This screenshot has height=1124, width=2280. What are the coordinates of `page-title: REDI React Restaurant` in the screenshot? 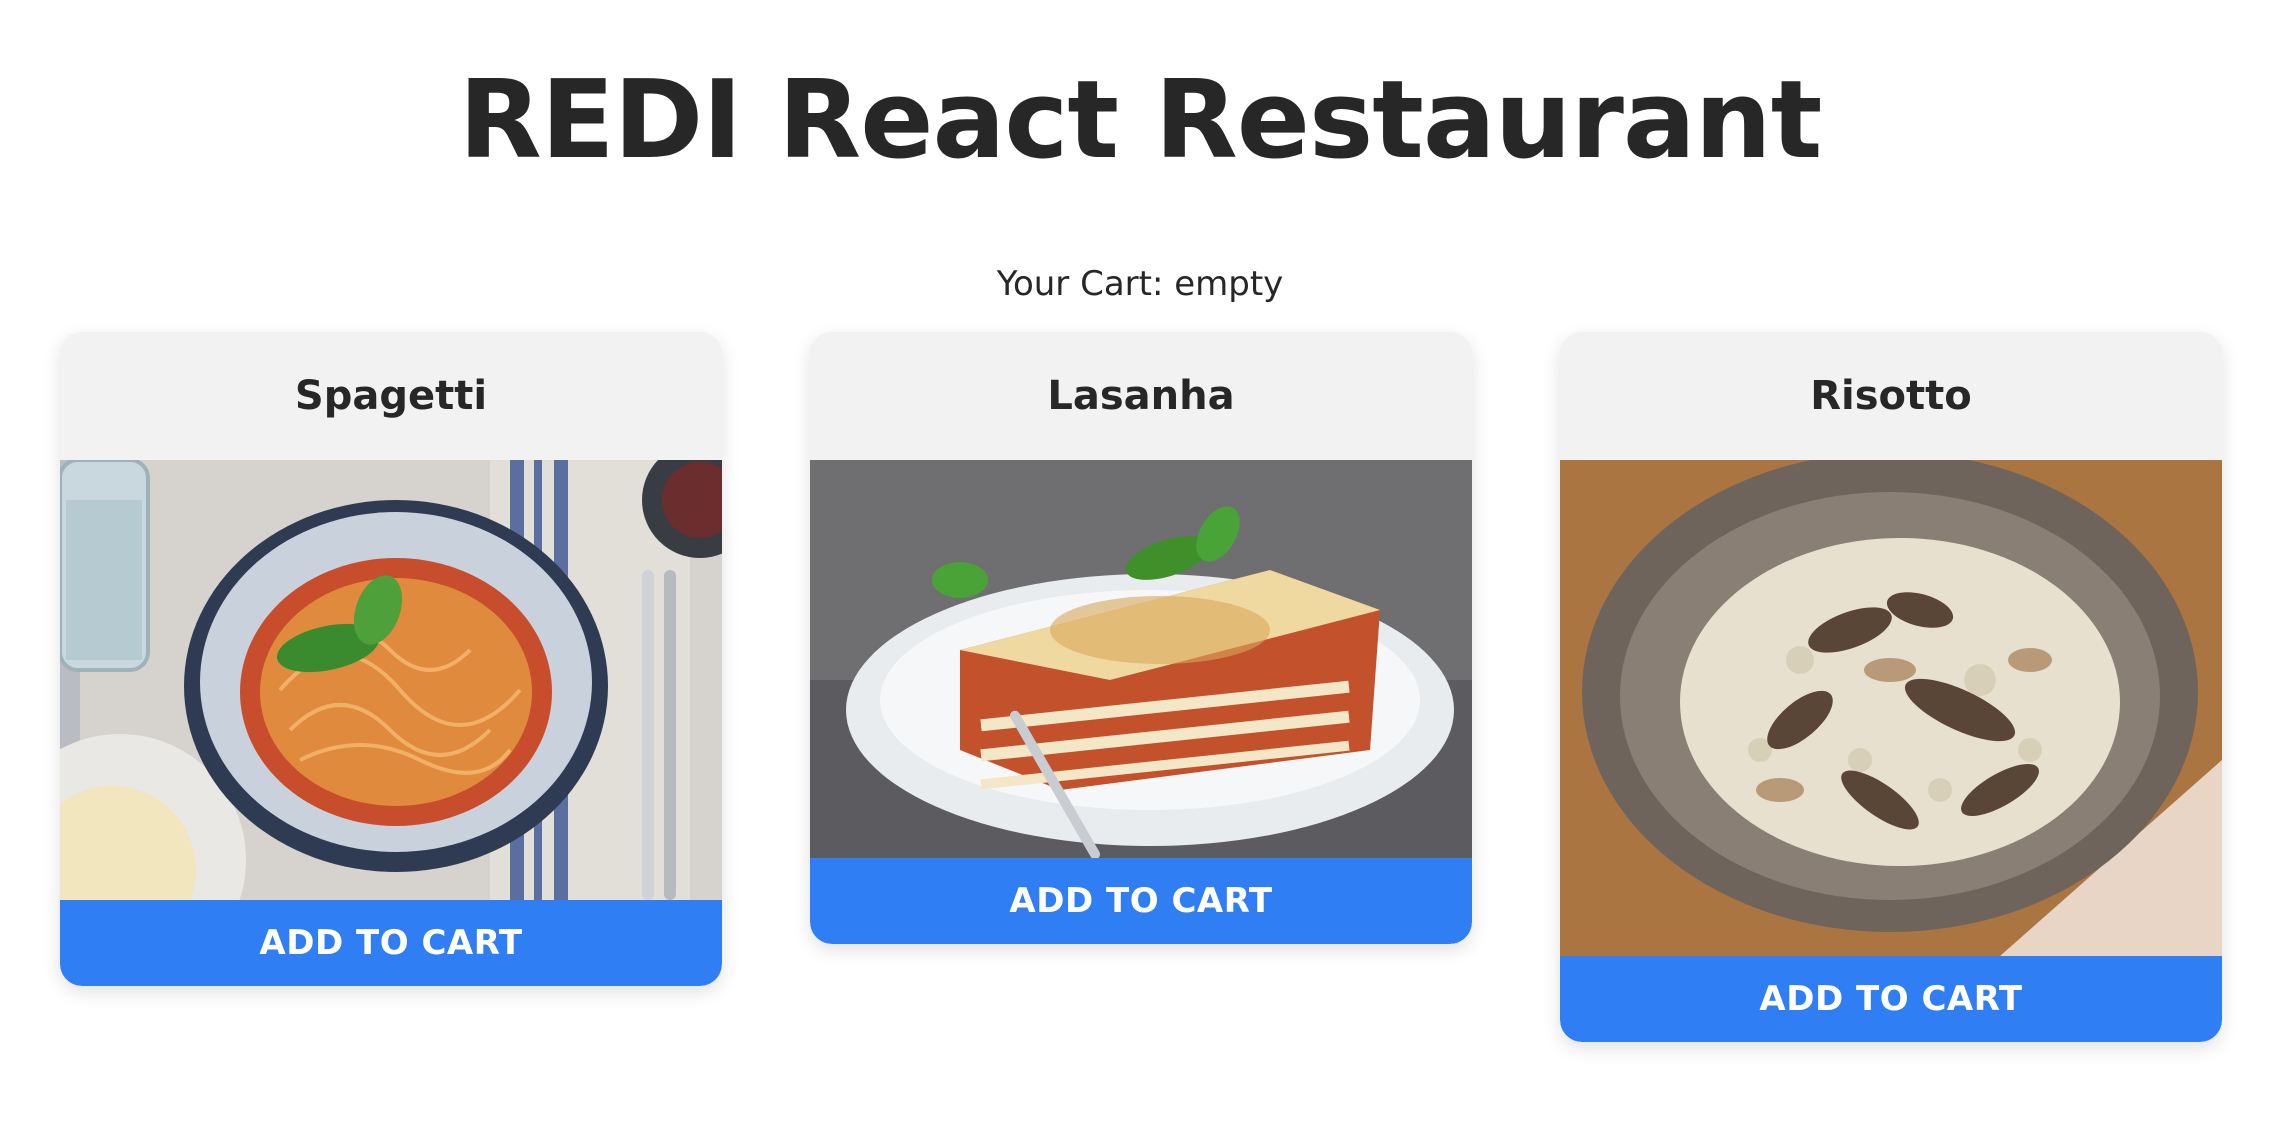 It's located at (1140, 120).